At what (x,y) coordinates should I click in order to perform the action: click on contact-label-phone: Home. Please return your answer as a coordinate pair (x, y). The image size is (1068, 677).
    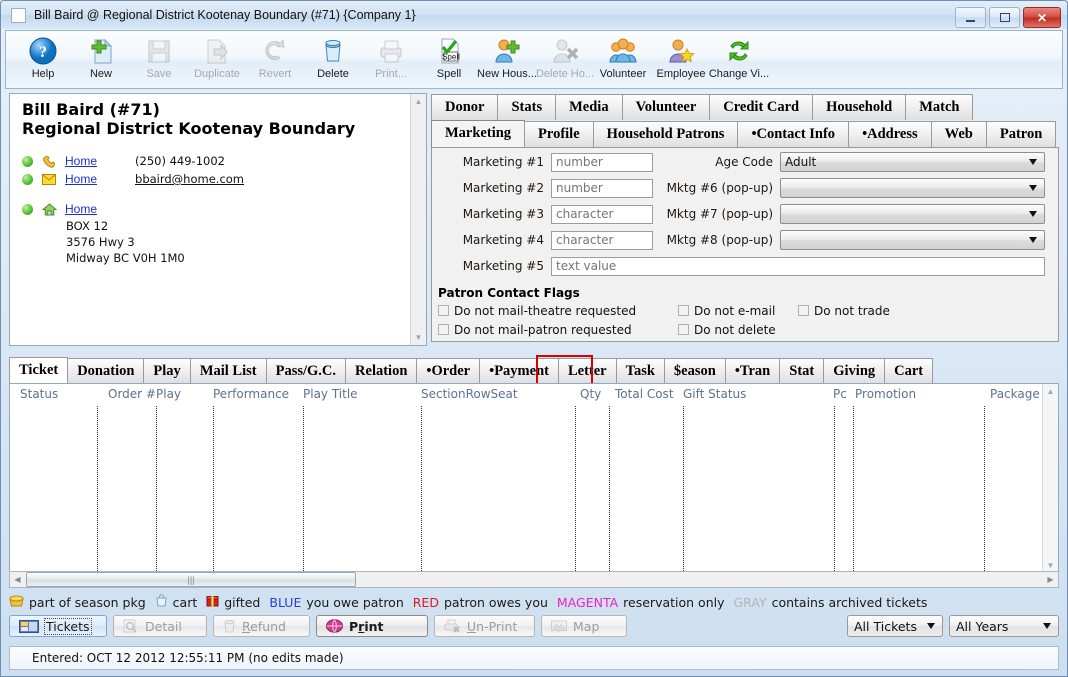
    Looking at the image, I should click on (81, 161).